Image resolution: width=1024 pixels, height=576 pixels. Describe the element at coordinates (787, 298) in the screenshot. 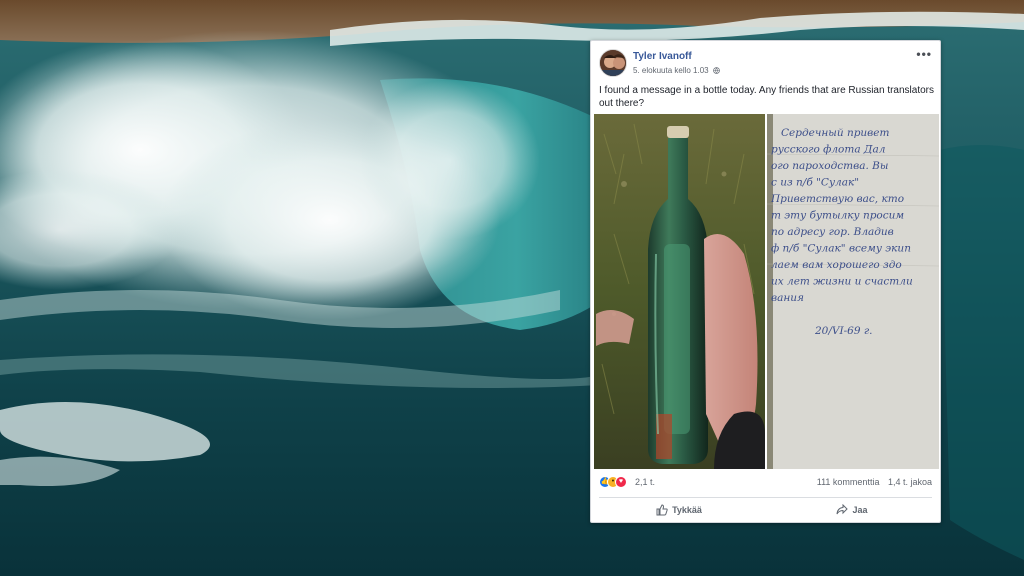

I see `letter-line: вания` at that location.